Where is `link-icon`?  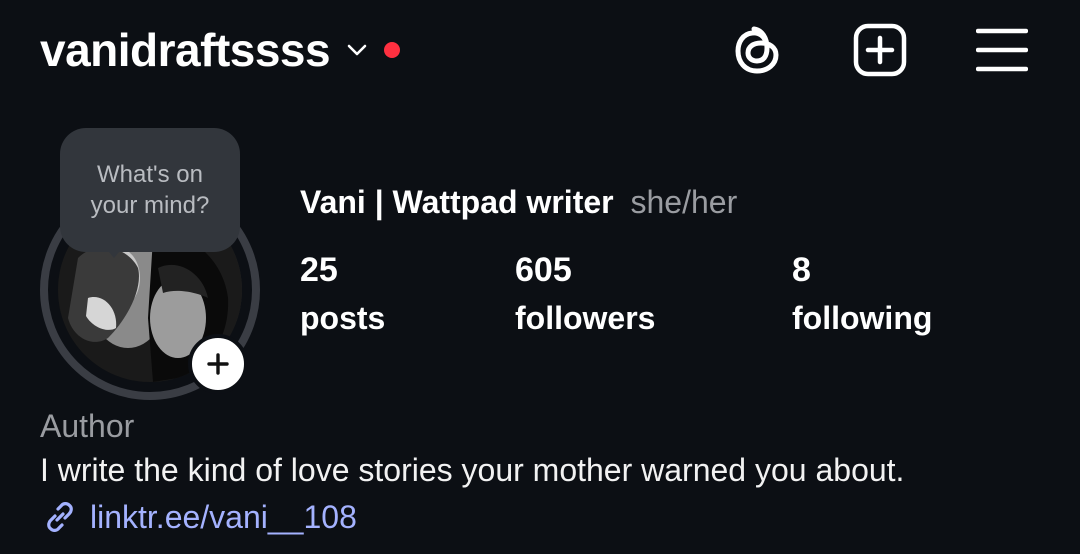 link-icon is located at coordinates (60, 517).